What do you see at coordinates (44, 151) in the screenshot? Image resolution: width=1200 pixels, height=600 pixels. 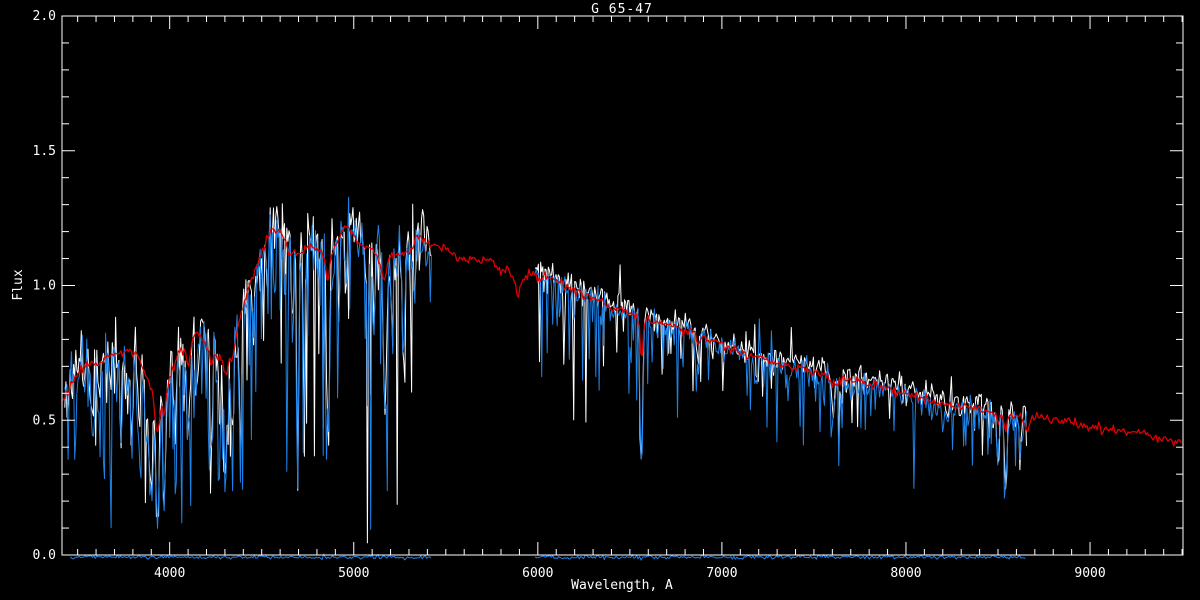 I see `y-tick-label-1.5: 1.5` at bounding box center [44, 151].